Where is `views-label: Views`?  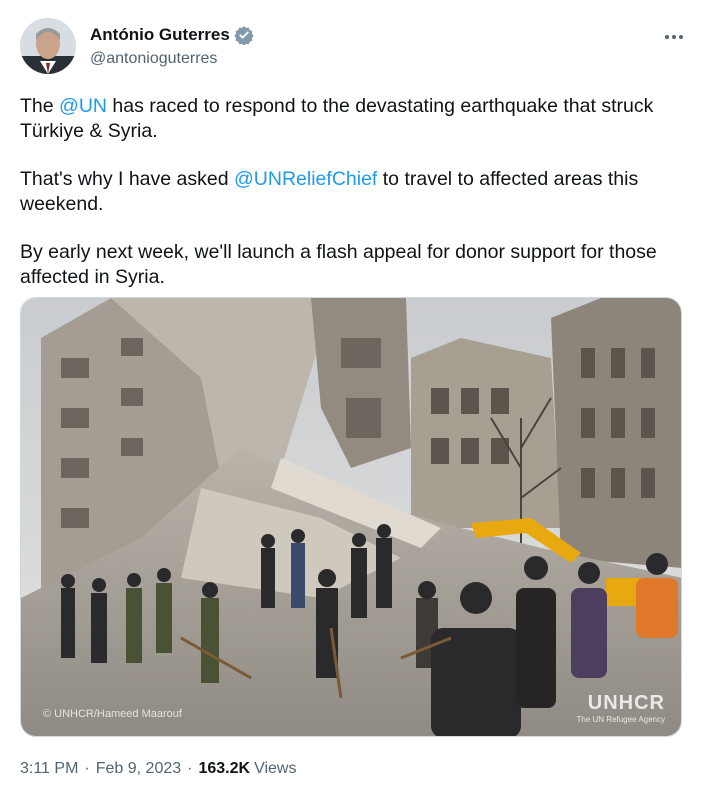 views-label: Views is located at coordinates (275, 768).